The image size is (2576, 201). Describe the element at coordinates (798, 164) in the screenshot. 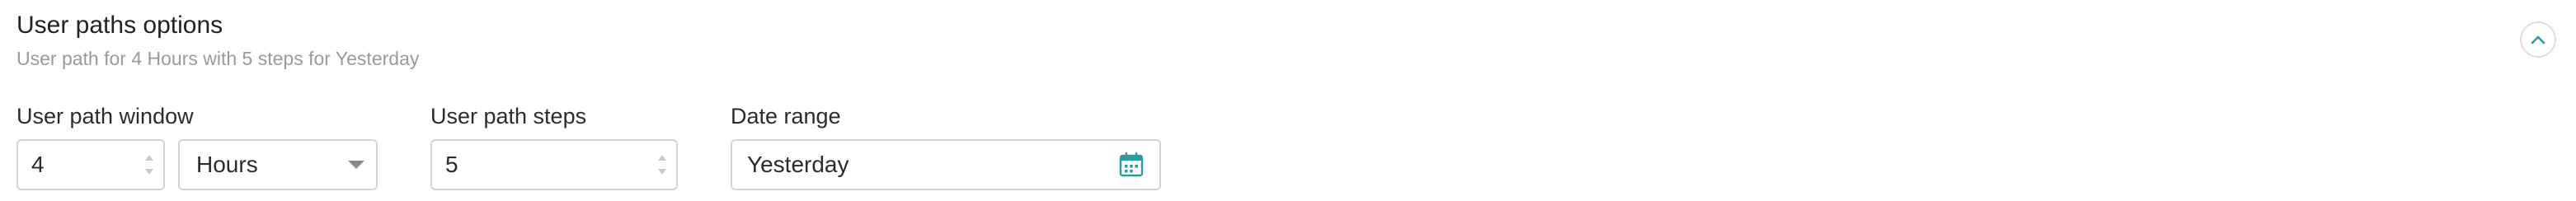

I see `date-range-value: Yesterday` at that location.